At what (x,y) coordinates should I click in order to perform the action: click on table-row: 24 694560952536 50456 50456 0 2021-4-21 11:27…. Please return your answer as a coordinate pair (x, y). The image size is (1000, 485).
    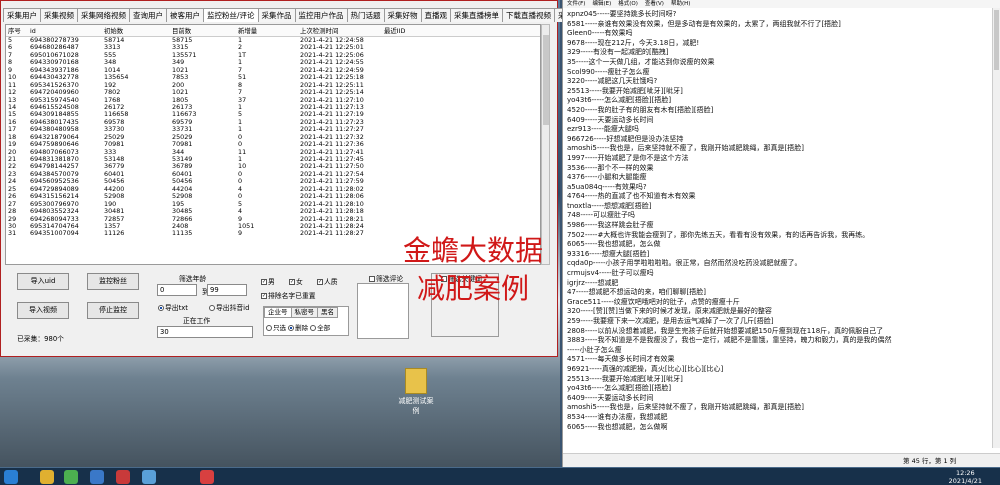
    Looking at the image, I should click on (273, 181).